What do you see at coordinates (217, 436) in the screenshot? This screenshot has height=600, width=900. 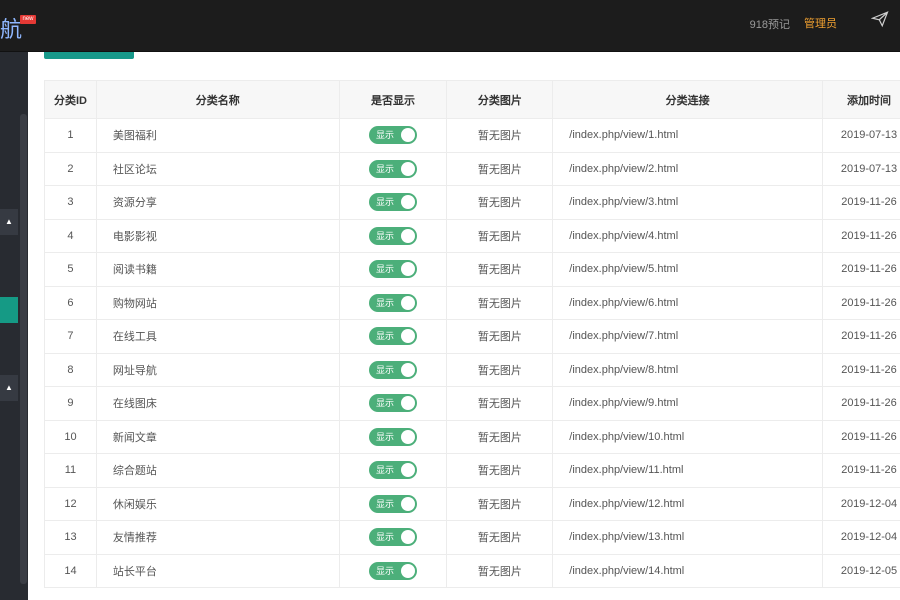 I see `cell-name: 新闻文章` at bounding box center [217, 436].